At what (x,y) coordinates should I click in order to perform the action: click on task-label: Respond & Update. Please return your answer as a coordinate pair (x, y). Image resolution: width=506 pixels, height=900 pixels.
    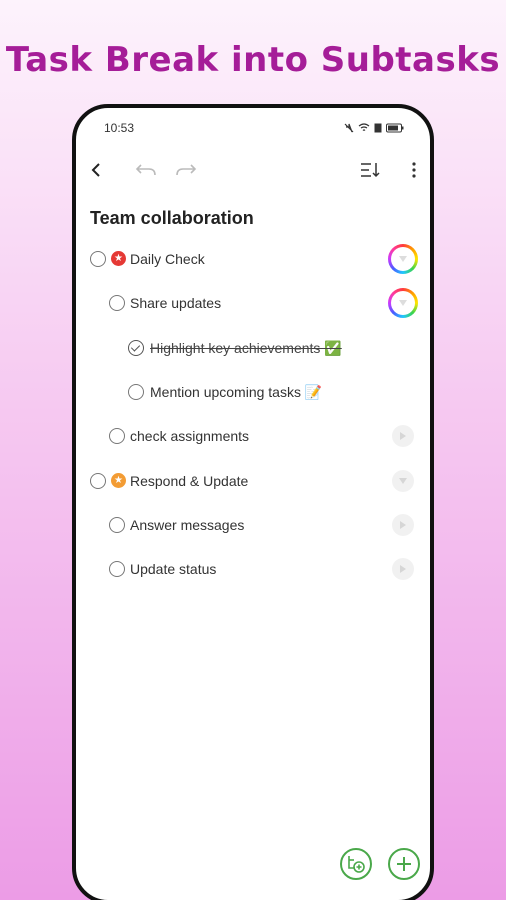
    Looking at the image, I should click on (189, 481).